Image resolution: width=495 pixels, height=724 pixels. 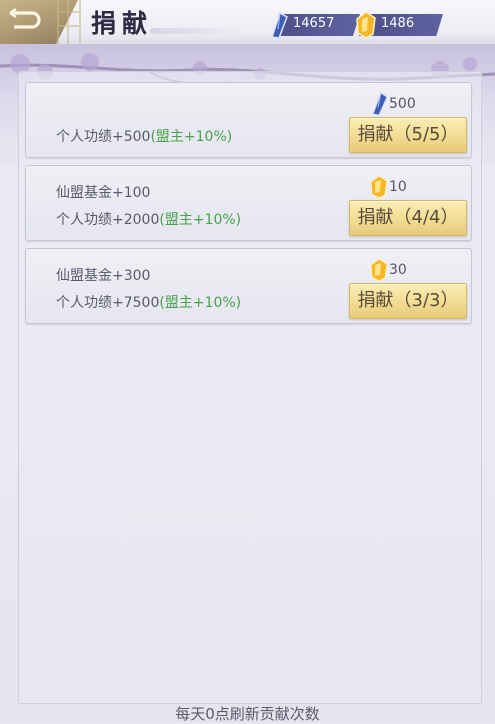 I want to click on donate-button: 捐献（5/5）, so click(x=408, y=135).